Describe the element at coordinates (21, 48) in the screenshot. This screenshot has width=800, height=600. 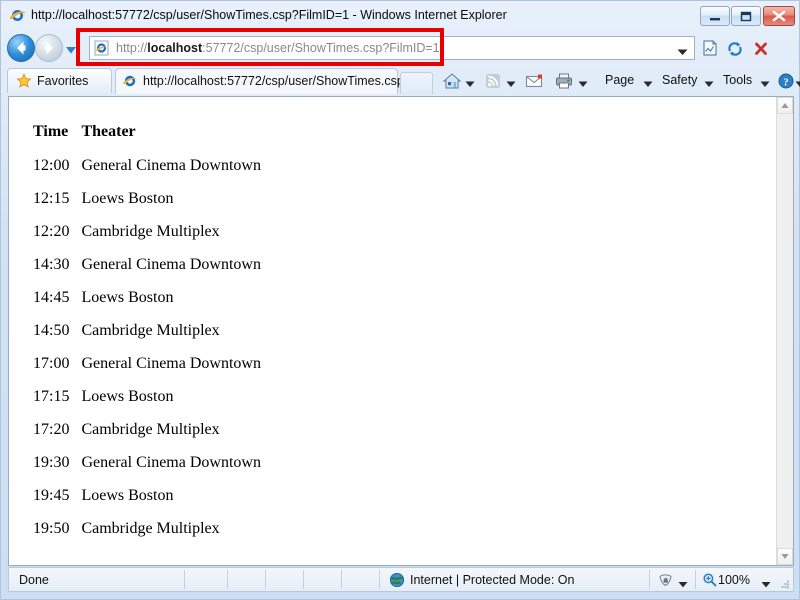
I see `back-button` at that location.